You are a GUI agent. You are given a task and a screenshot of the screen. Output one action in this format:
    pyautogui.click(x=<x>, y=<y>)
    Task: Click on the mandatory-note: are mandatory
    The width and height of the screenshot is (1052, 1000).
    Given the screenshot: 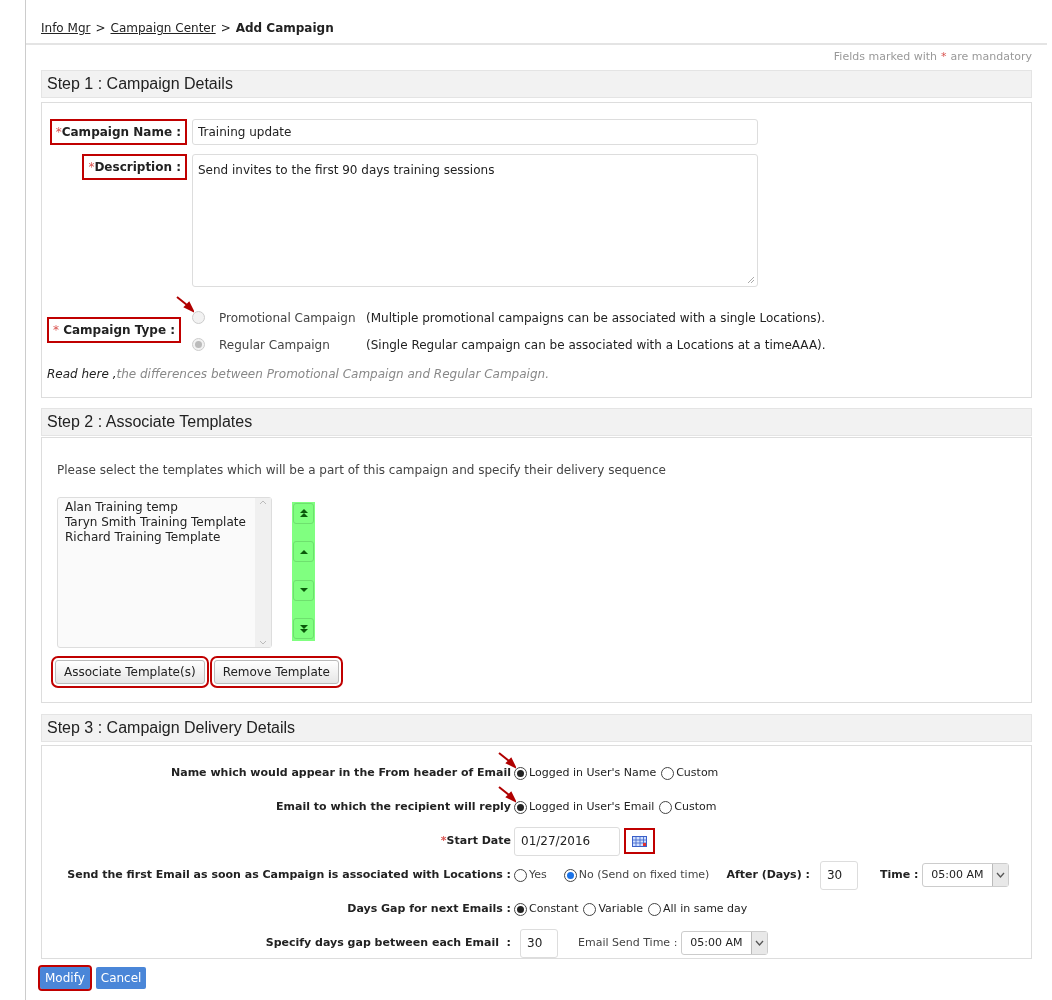 What is the action you would take?
    pyautogui.click(x=991, y=57)
    